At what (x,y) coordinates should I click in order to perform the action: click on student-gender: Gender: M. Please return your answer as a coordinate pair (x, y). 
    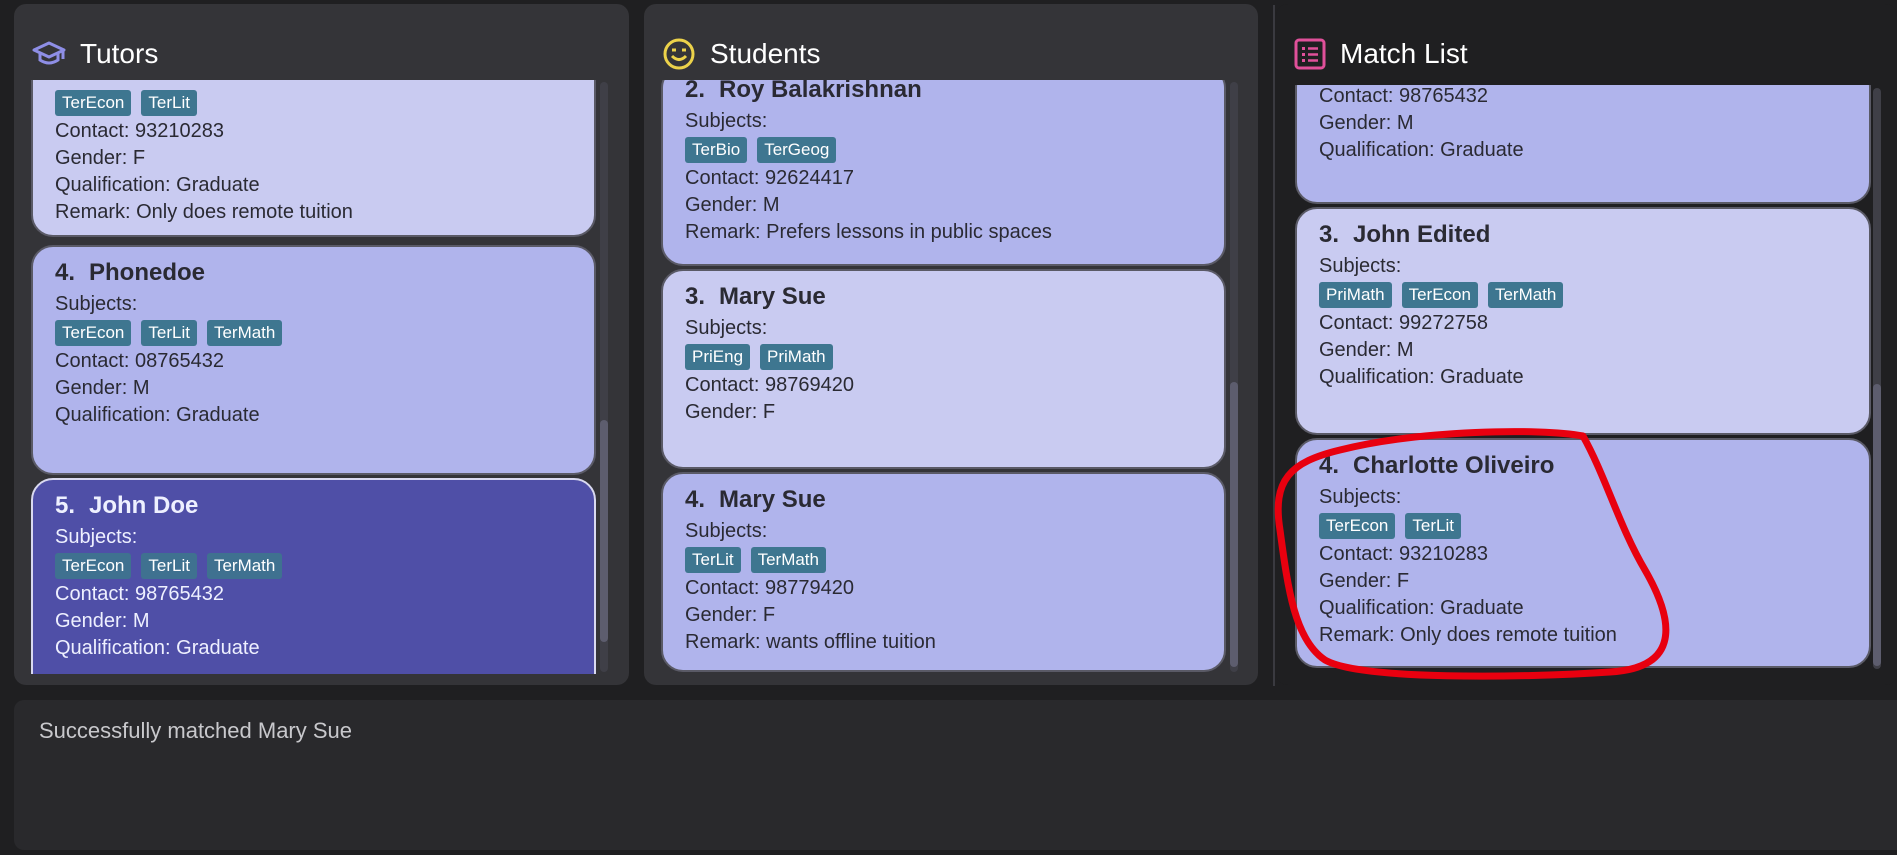
    Looking at the image, I should click on (732, 205).